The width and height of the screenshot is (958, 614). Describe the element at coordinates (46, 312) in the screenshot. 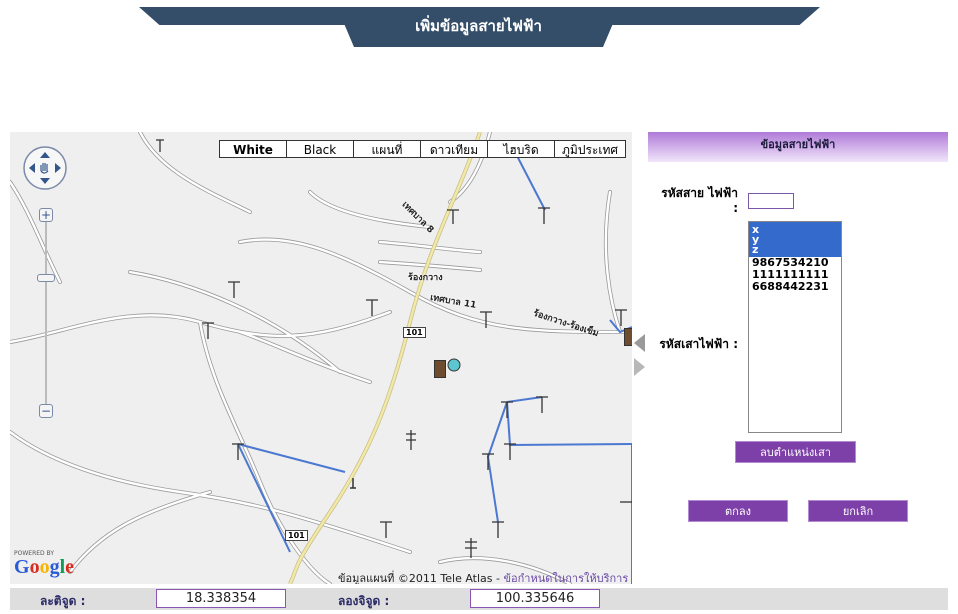

I see `zoom-track` at that location.